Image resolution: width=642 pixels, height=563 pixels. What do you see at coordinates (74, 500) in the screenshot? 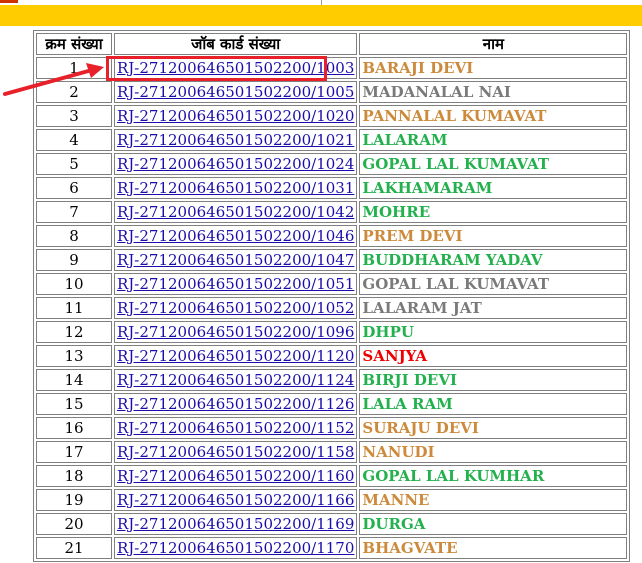
I see `serial-number-cell: 19` at bounding box center [74, 500].